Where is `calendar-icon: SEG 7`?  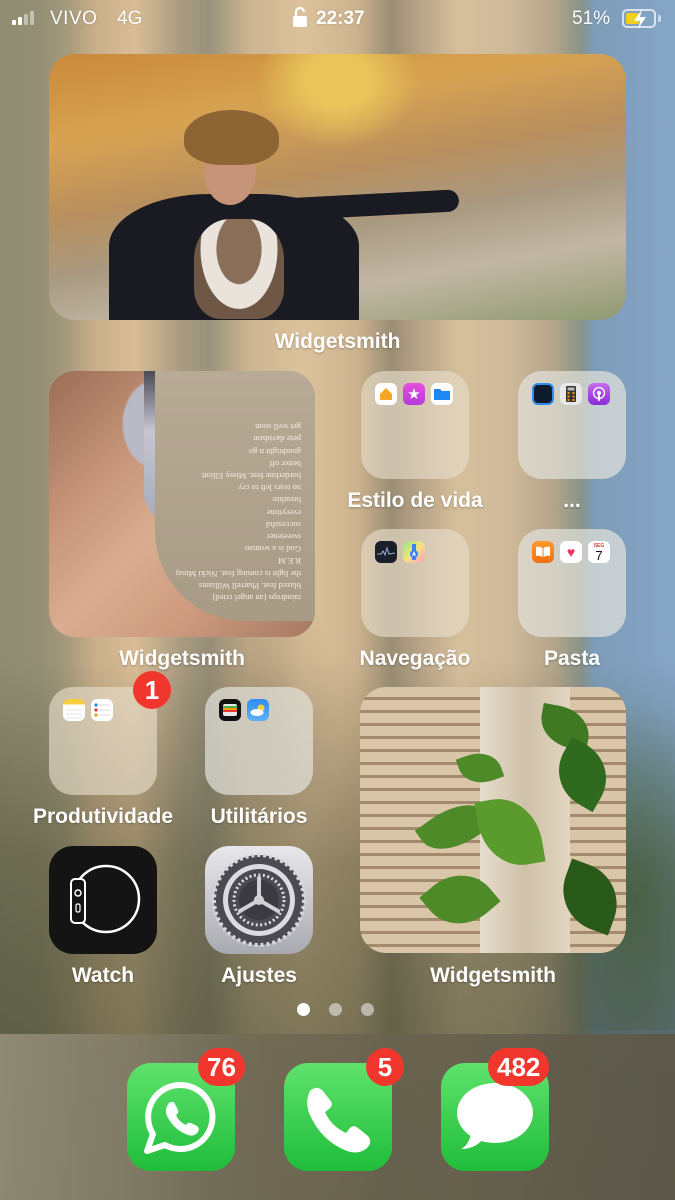
calendar-icon: SEG 7 is located at coordinates (599, 552).